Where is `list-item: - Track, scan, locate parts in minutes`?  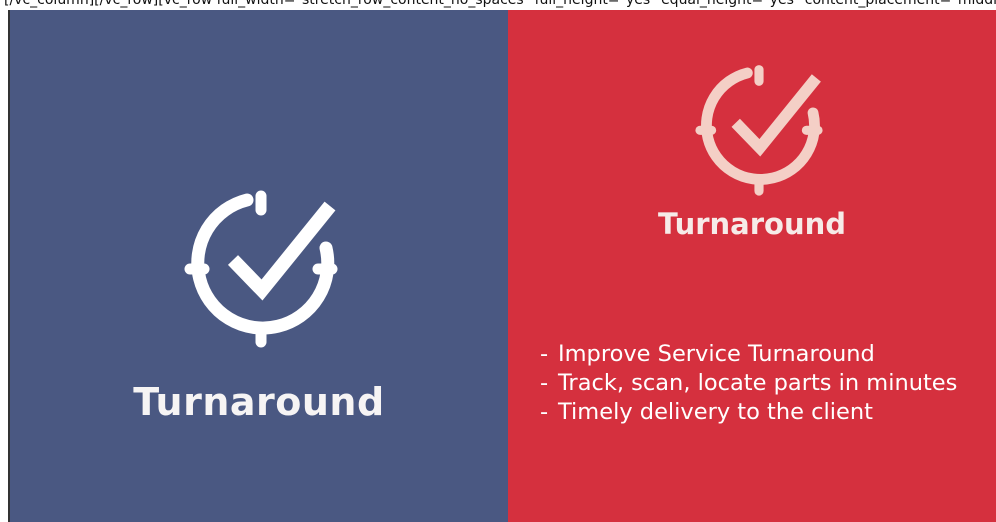
list-item: - Track, scan, locate parts in minutes is located at coordinates (760, 383).